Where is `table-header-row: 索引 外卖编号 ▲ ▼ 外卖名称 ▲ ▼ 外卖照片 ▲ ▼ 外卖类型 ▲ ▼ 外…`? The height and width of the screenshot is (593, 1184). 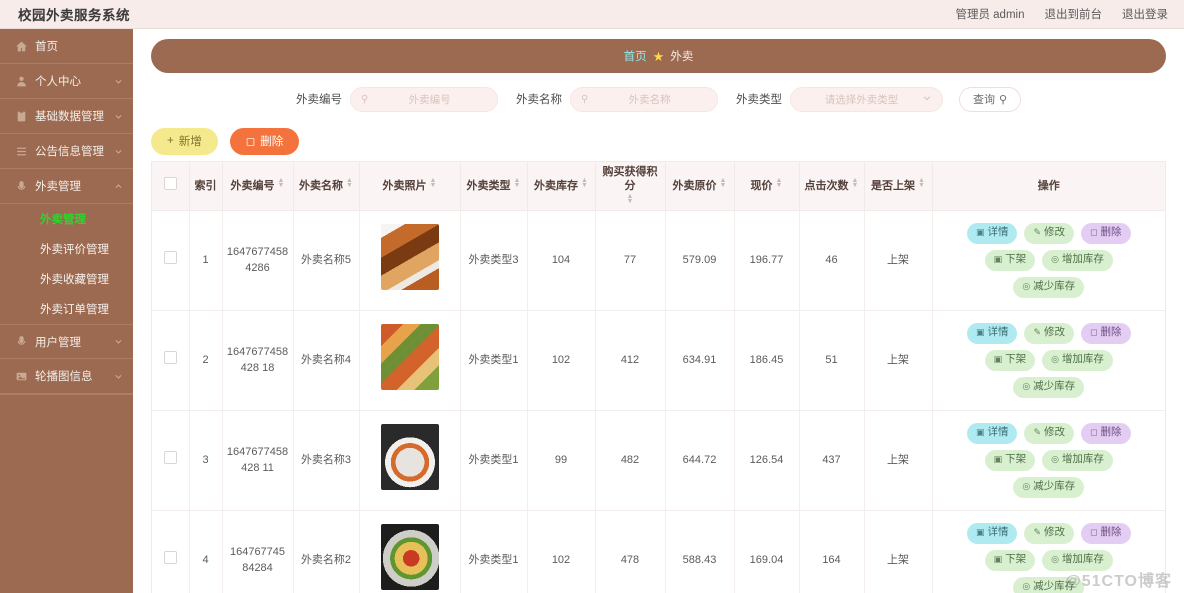 table-header-row: 索引 外卖编号 ▲ ▼ 外卖名称 ▲ ▼ 外卖照片 ▲ ▼ 外卖类型 ▲ ▼ 外… is located at coordinates (658, 186).